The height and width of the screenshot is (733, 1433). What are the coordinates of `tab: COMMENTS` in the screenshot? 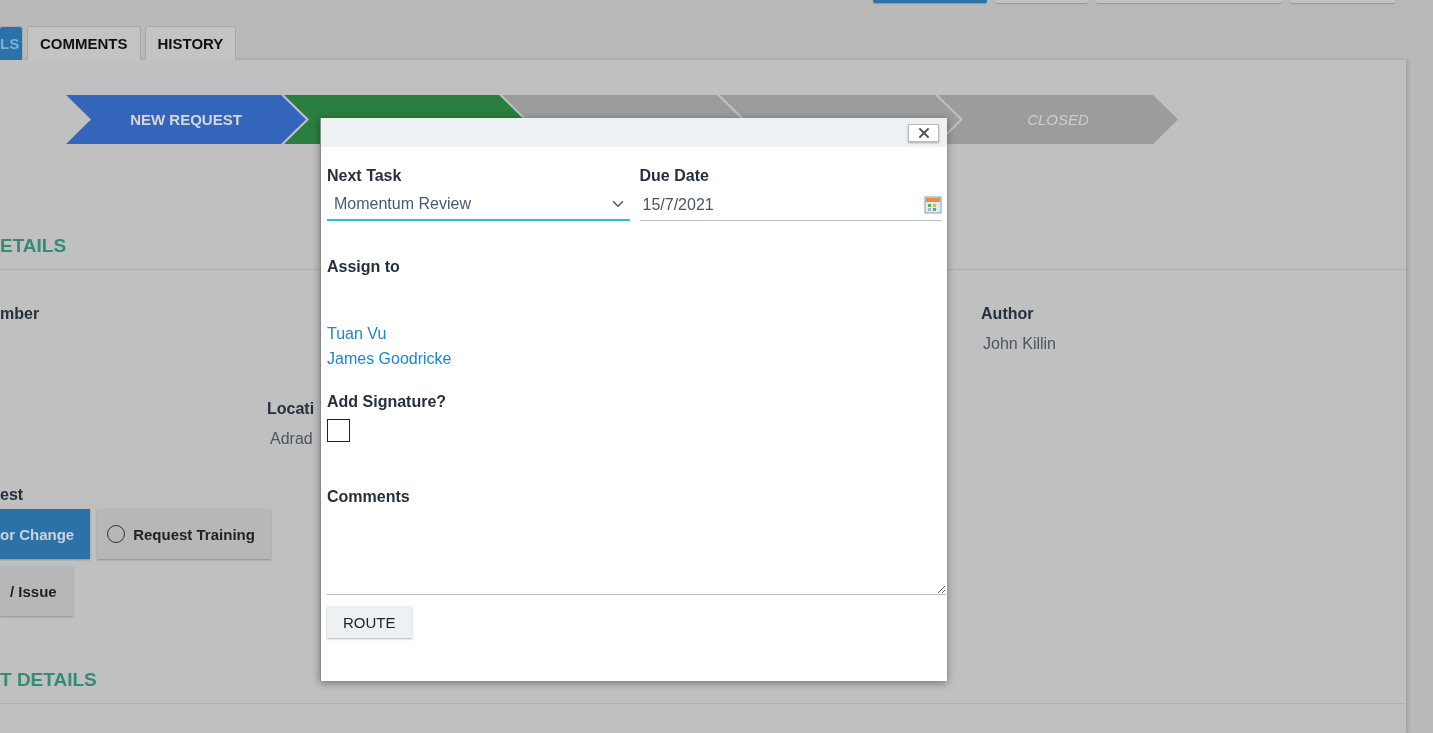 It's located at (84, 43).